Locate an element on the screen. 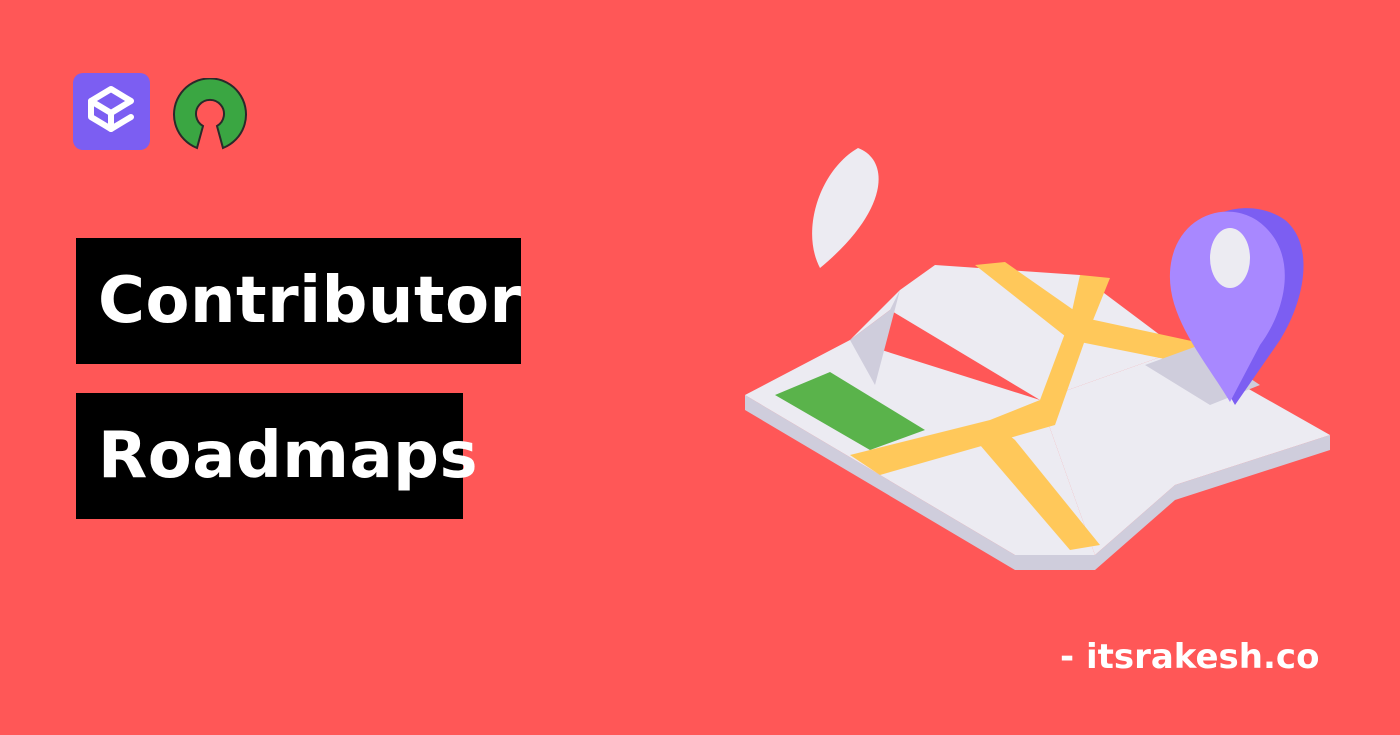 Image resolution: width=1400 pixels, height=735 pixels. title-line-2: Roadmaps is located at coordinates (277, 456).